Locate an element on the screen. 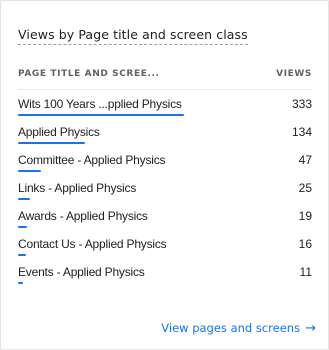 The width and height of the screenshot is (329, 350). table-row: Committee - Applied Physics 47 is located at coordinates (165, 160).